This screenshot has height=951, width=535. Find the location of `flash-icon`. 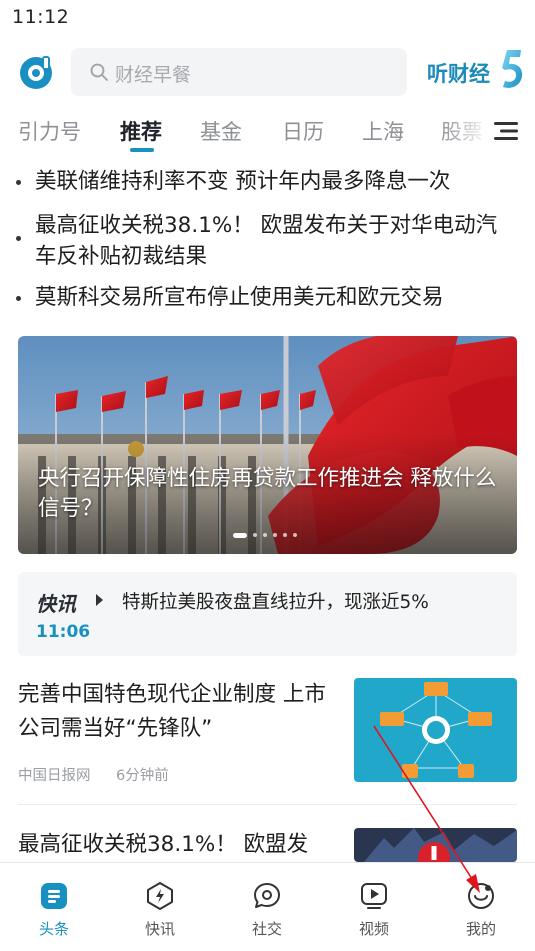

flash-icon is located at coordinates (160, 896).